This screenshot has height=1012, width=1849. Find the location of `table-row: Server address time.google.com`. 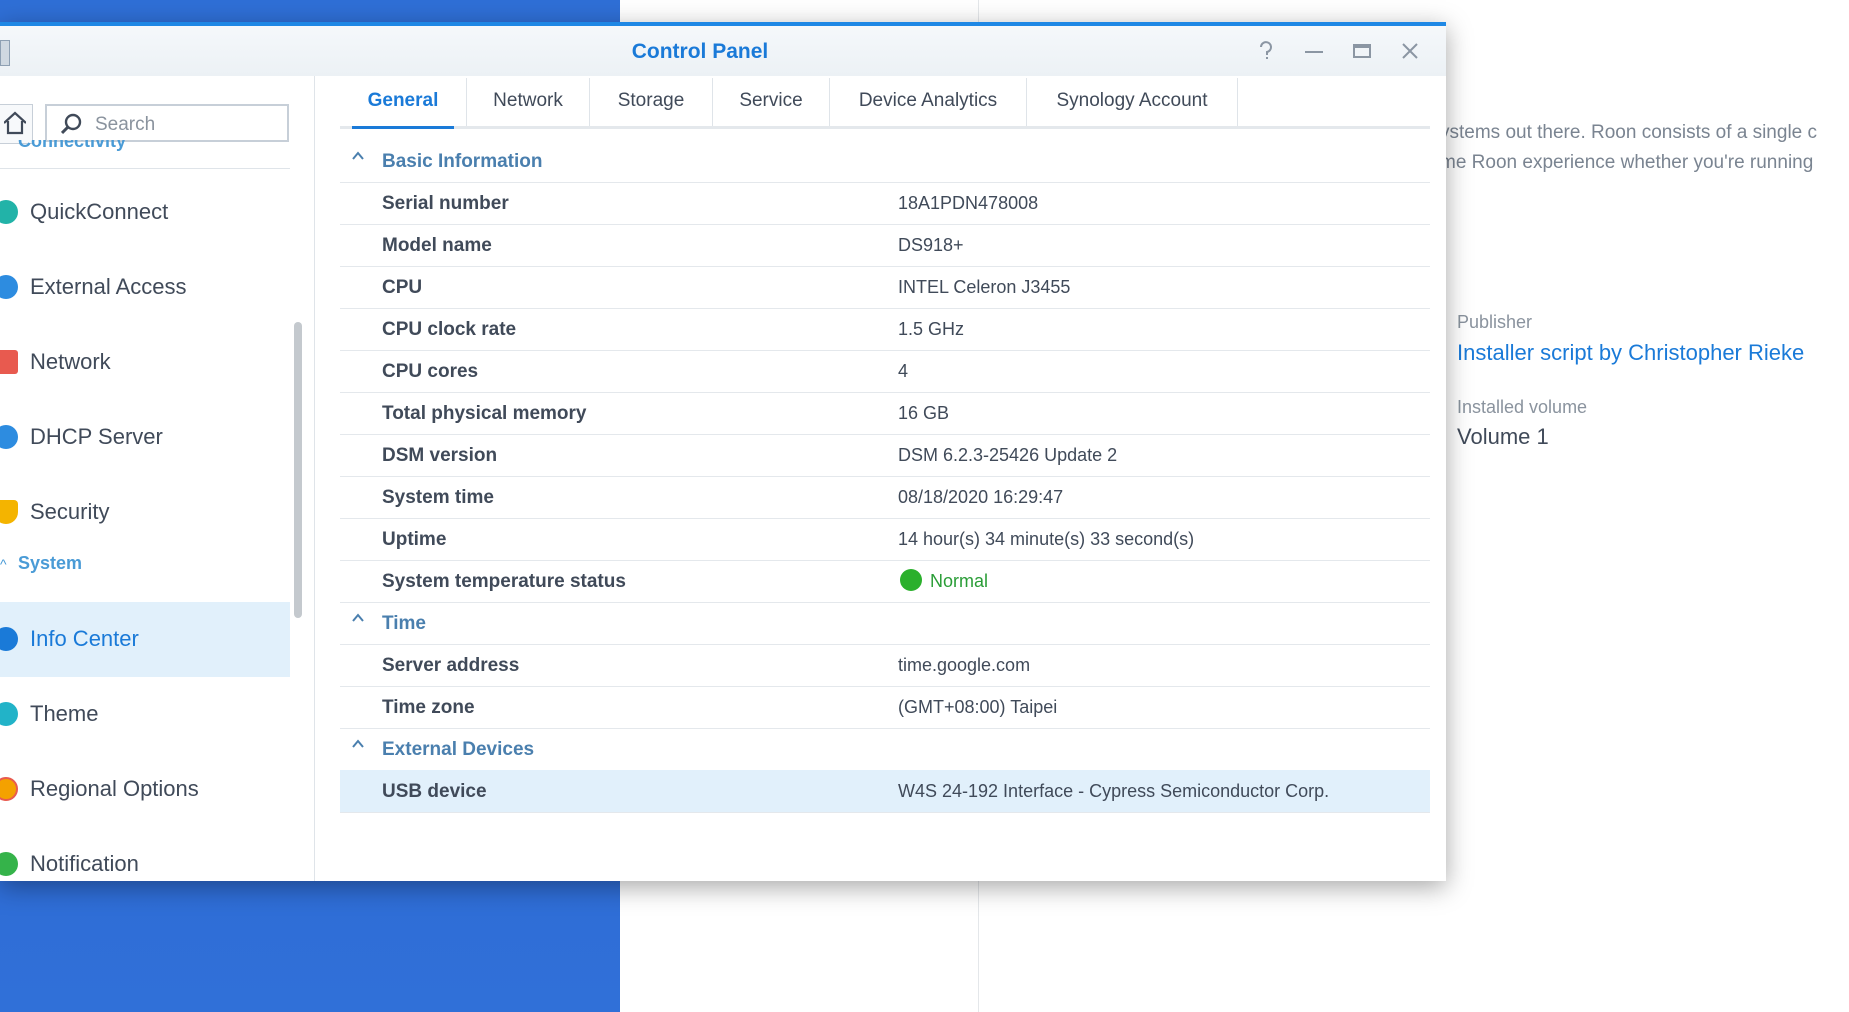

table-row: Server address time.google.com is located at coordinates (885, 665).